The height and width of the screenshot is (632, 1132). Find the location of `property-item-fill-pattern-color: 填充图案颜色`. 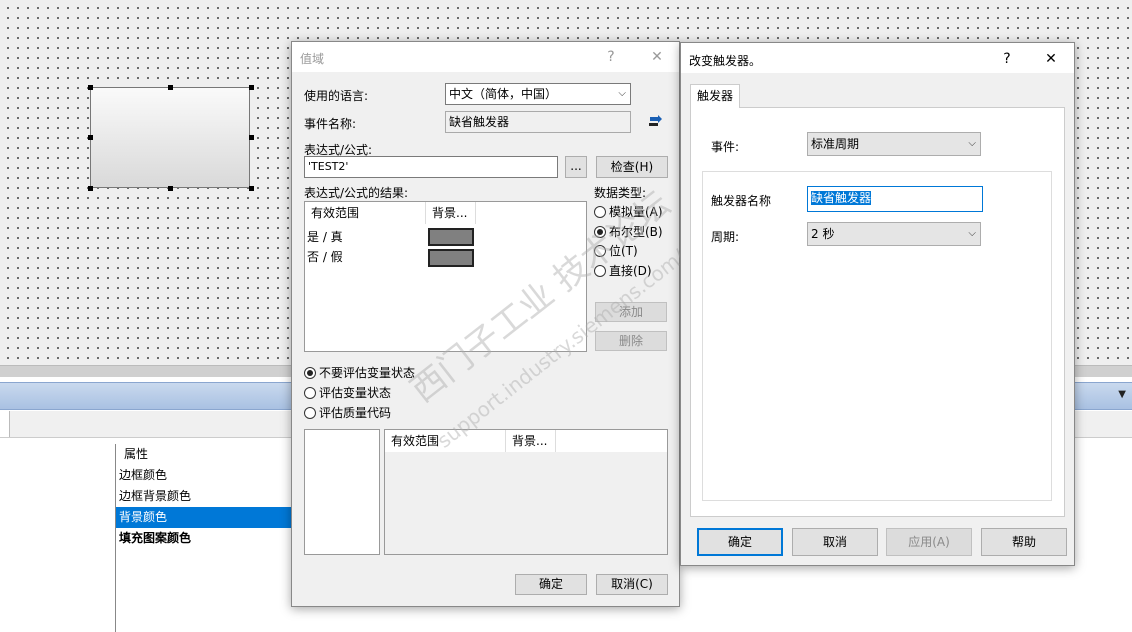

property-item-fill-pattern-color: 填充图案颜色 is located at coordinates (204, 538).